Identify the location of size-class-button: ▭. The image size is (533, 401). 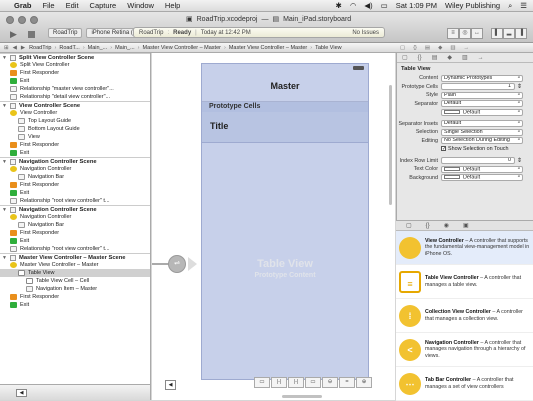
(262, 382).